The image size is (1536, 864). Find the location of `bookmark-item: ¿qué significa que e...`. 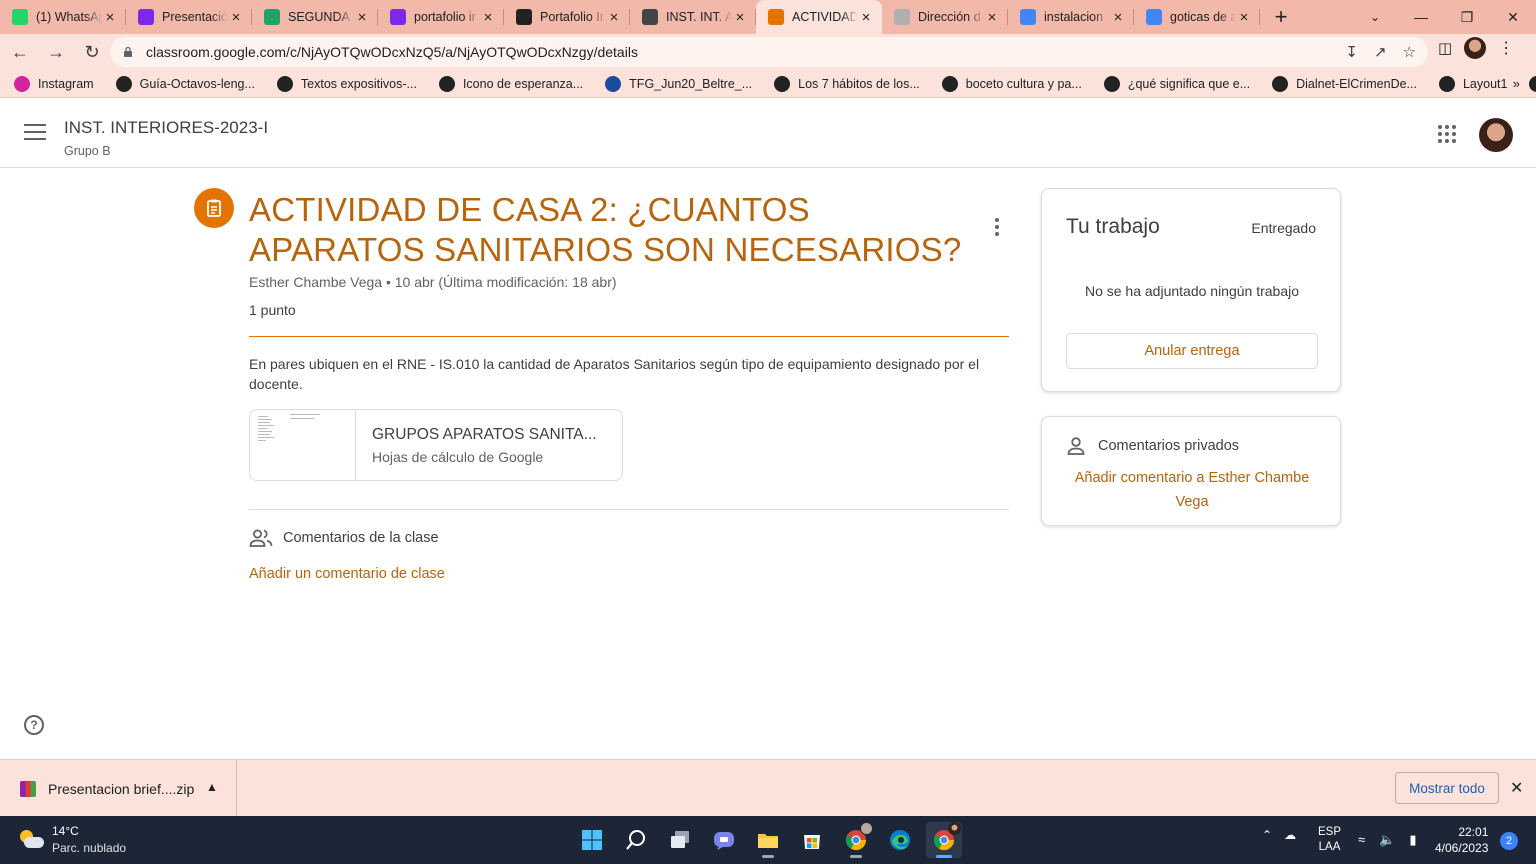

bookmark-item: ¿qué significa que e... is located at coordinates (1176, 83).